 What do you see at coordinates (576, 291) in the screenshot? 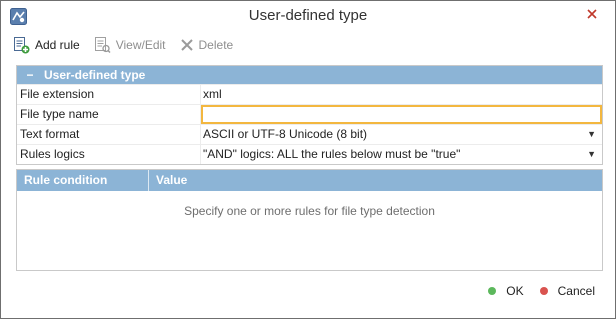
I see `cancel-label: Cancel` at bounding box center [576, 291].